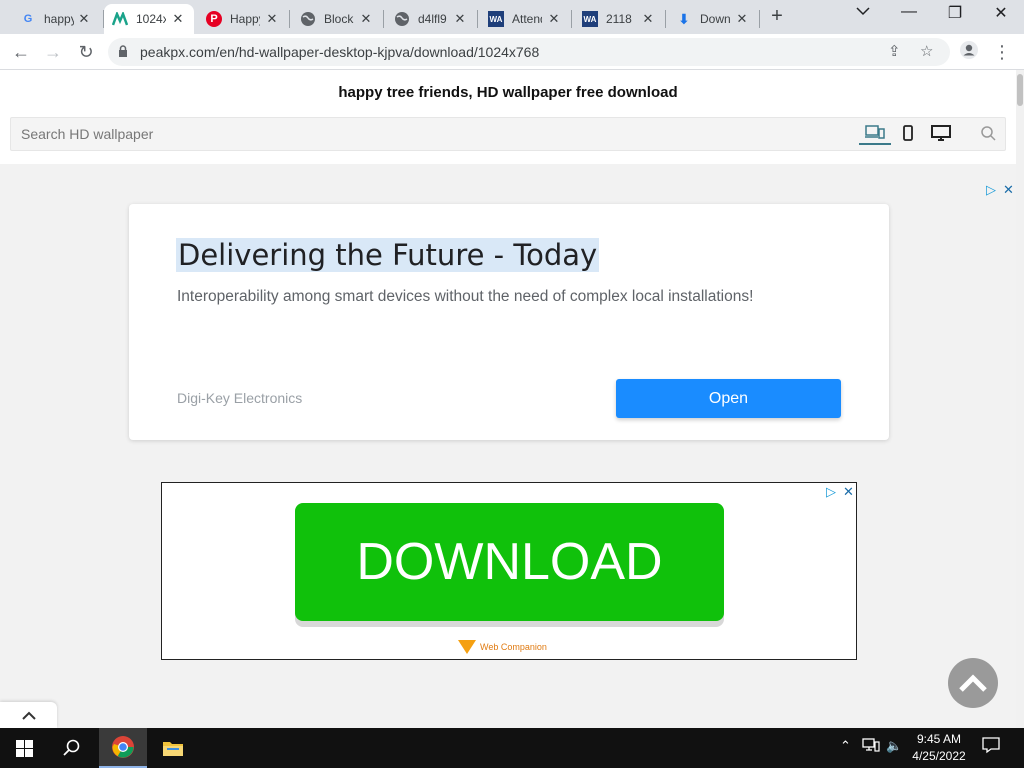 The image size is (1024, 768). I want to click on windows-logo-icon, so click(24, 748).